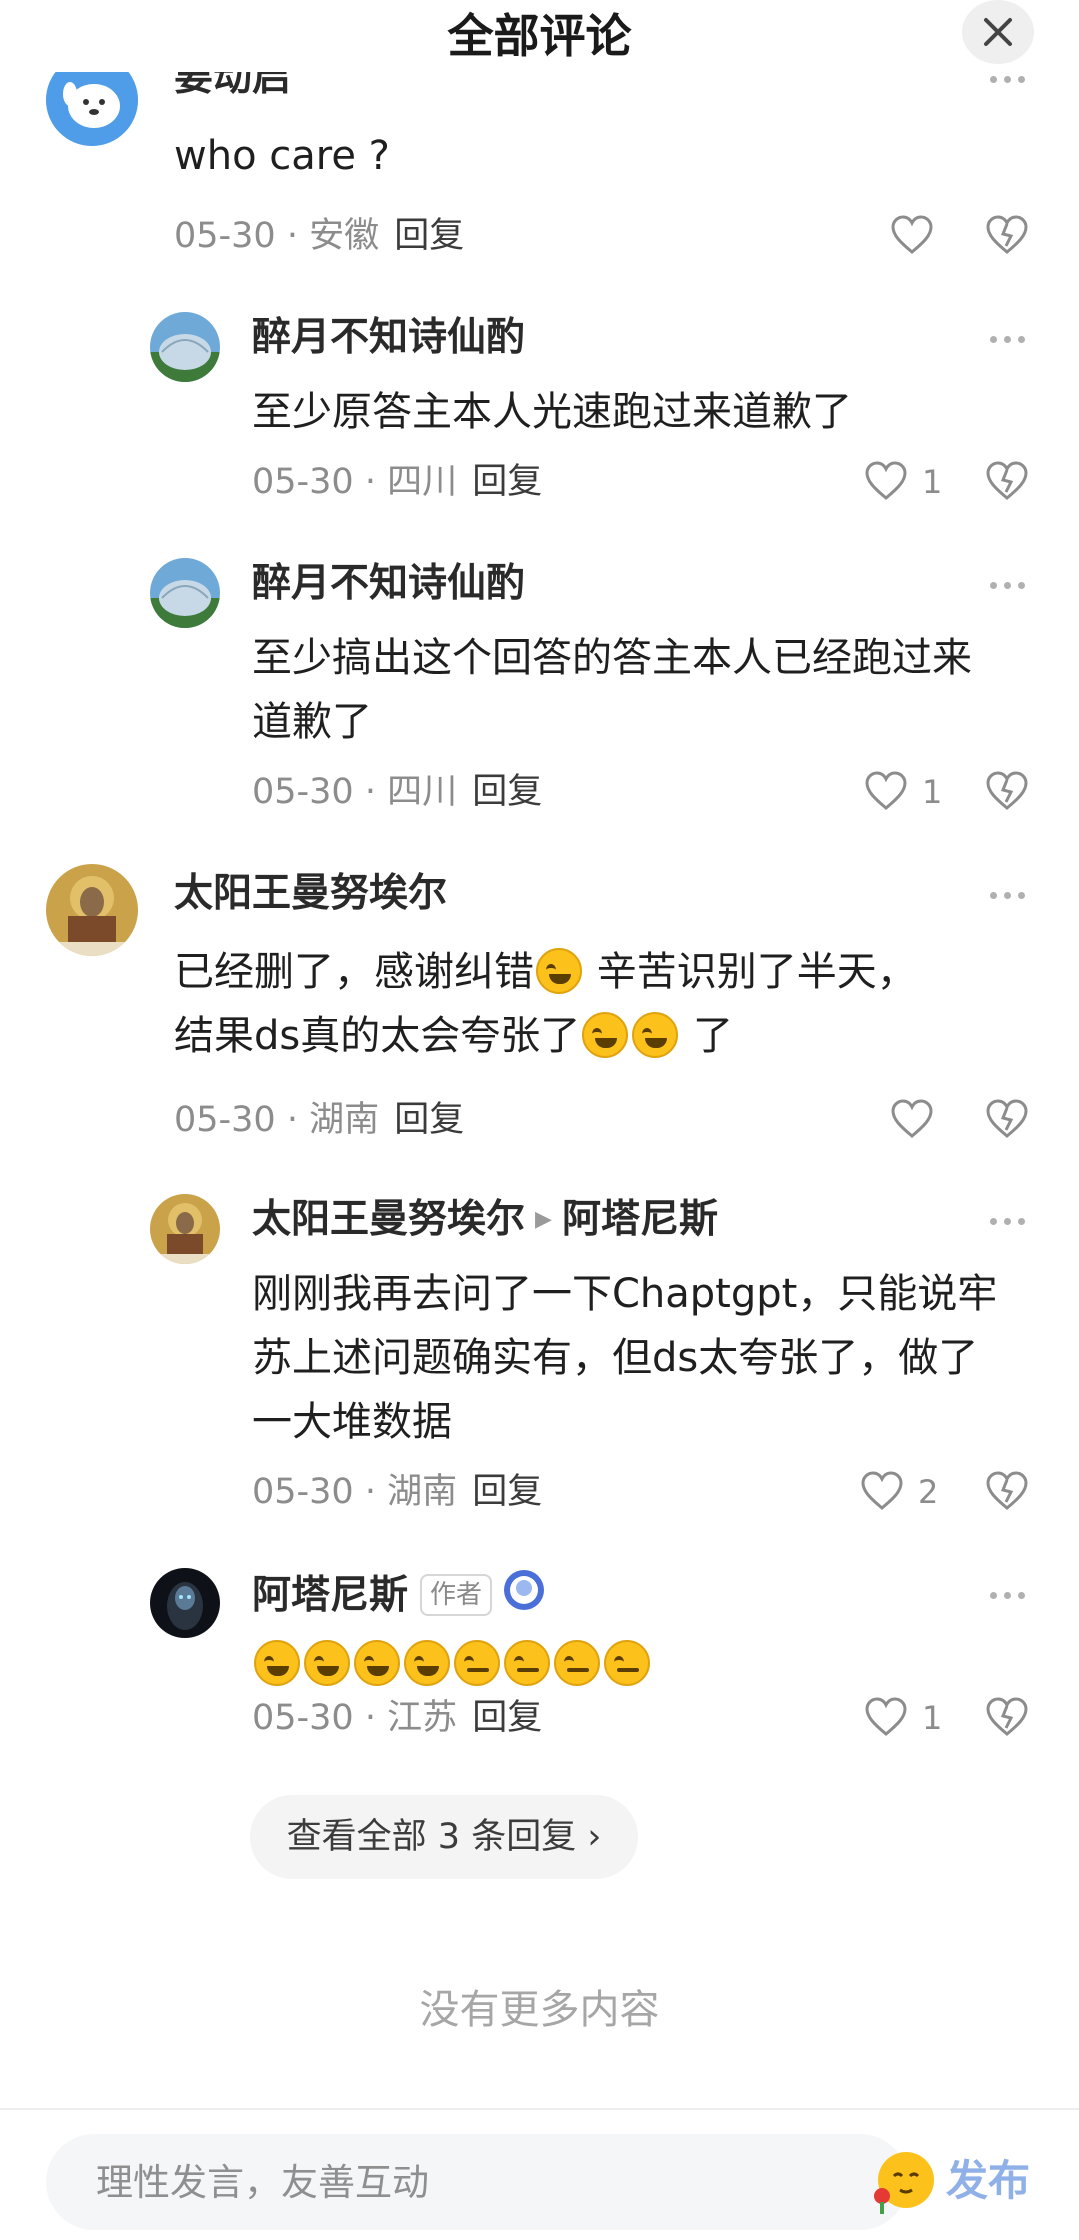 The height and width of the screenshot is (2240, 1079). I want to click on close-button, so click(998, 32).